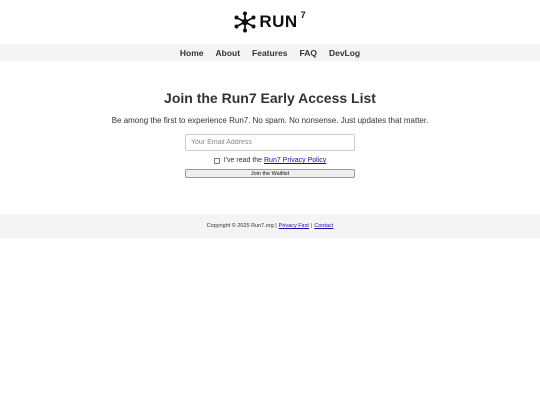 Image resolution: width=540 pixels, height=405 pixels. Describe the element at coordinates (192, 53) in the screenshot. I see `nav-home: Home` at that location.